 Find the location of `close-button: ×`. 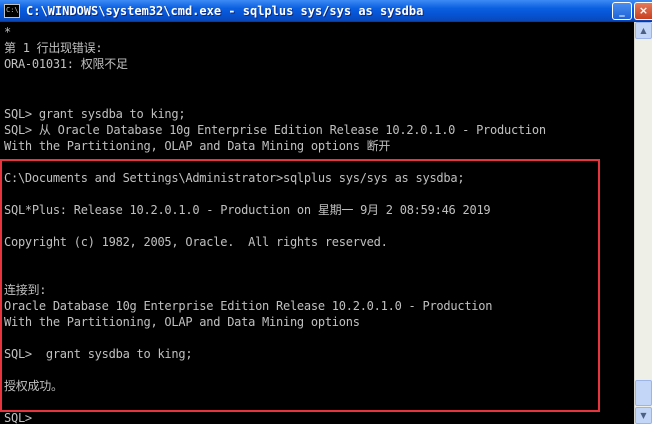

close-button: × is located at coordinates (643, 11).